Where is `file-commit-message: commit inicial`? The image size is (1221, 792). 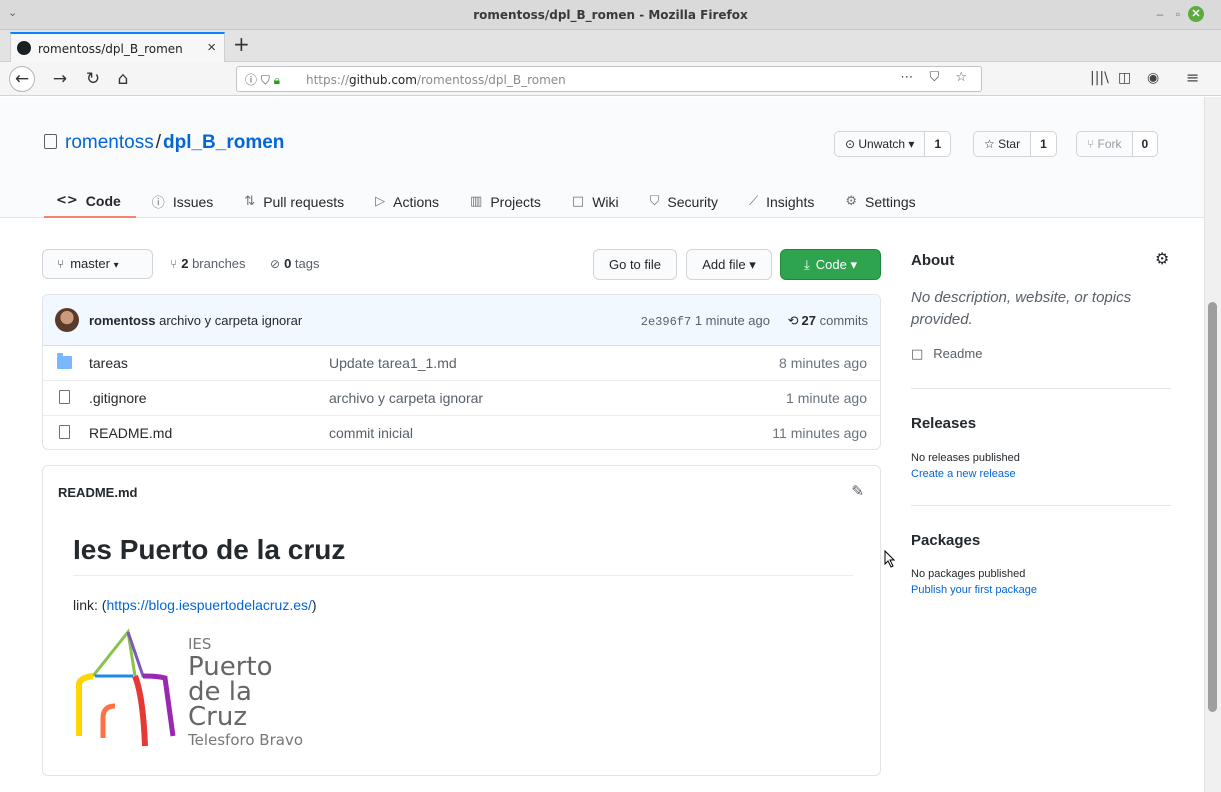
file-commit-message: commit inicial is located at coordinates (371, 433).